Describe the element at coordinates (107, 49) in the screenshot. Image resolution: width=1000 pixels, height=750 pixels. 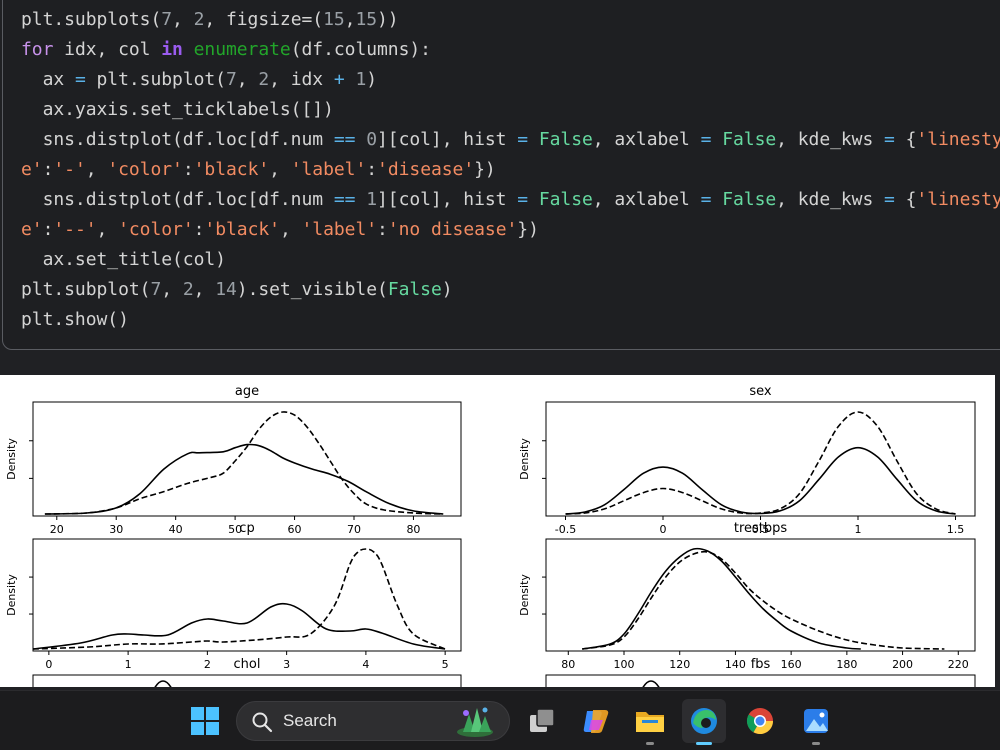
I see `code-token: idx, col` at that location.